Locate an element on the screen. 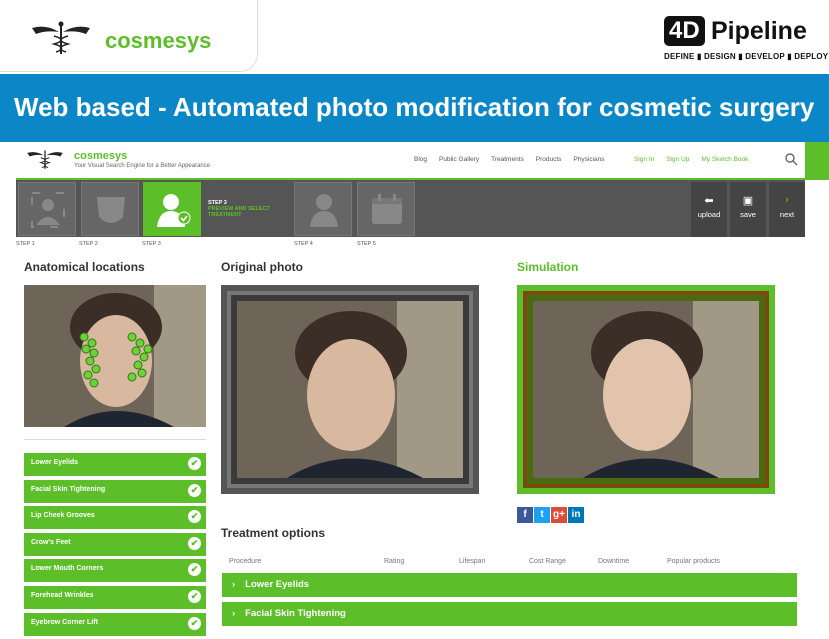 Image resolution: width=829 pixels, height=639 pixels. save-button: ▣ save is located at coordinates (748, 209).